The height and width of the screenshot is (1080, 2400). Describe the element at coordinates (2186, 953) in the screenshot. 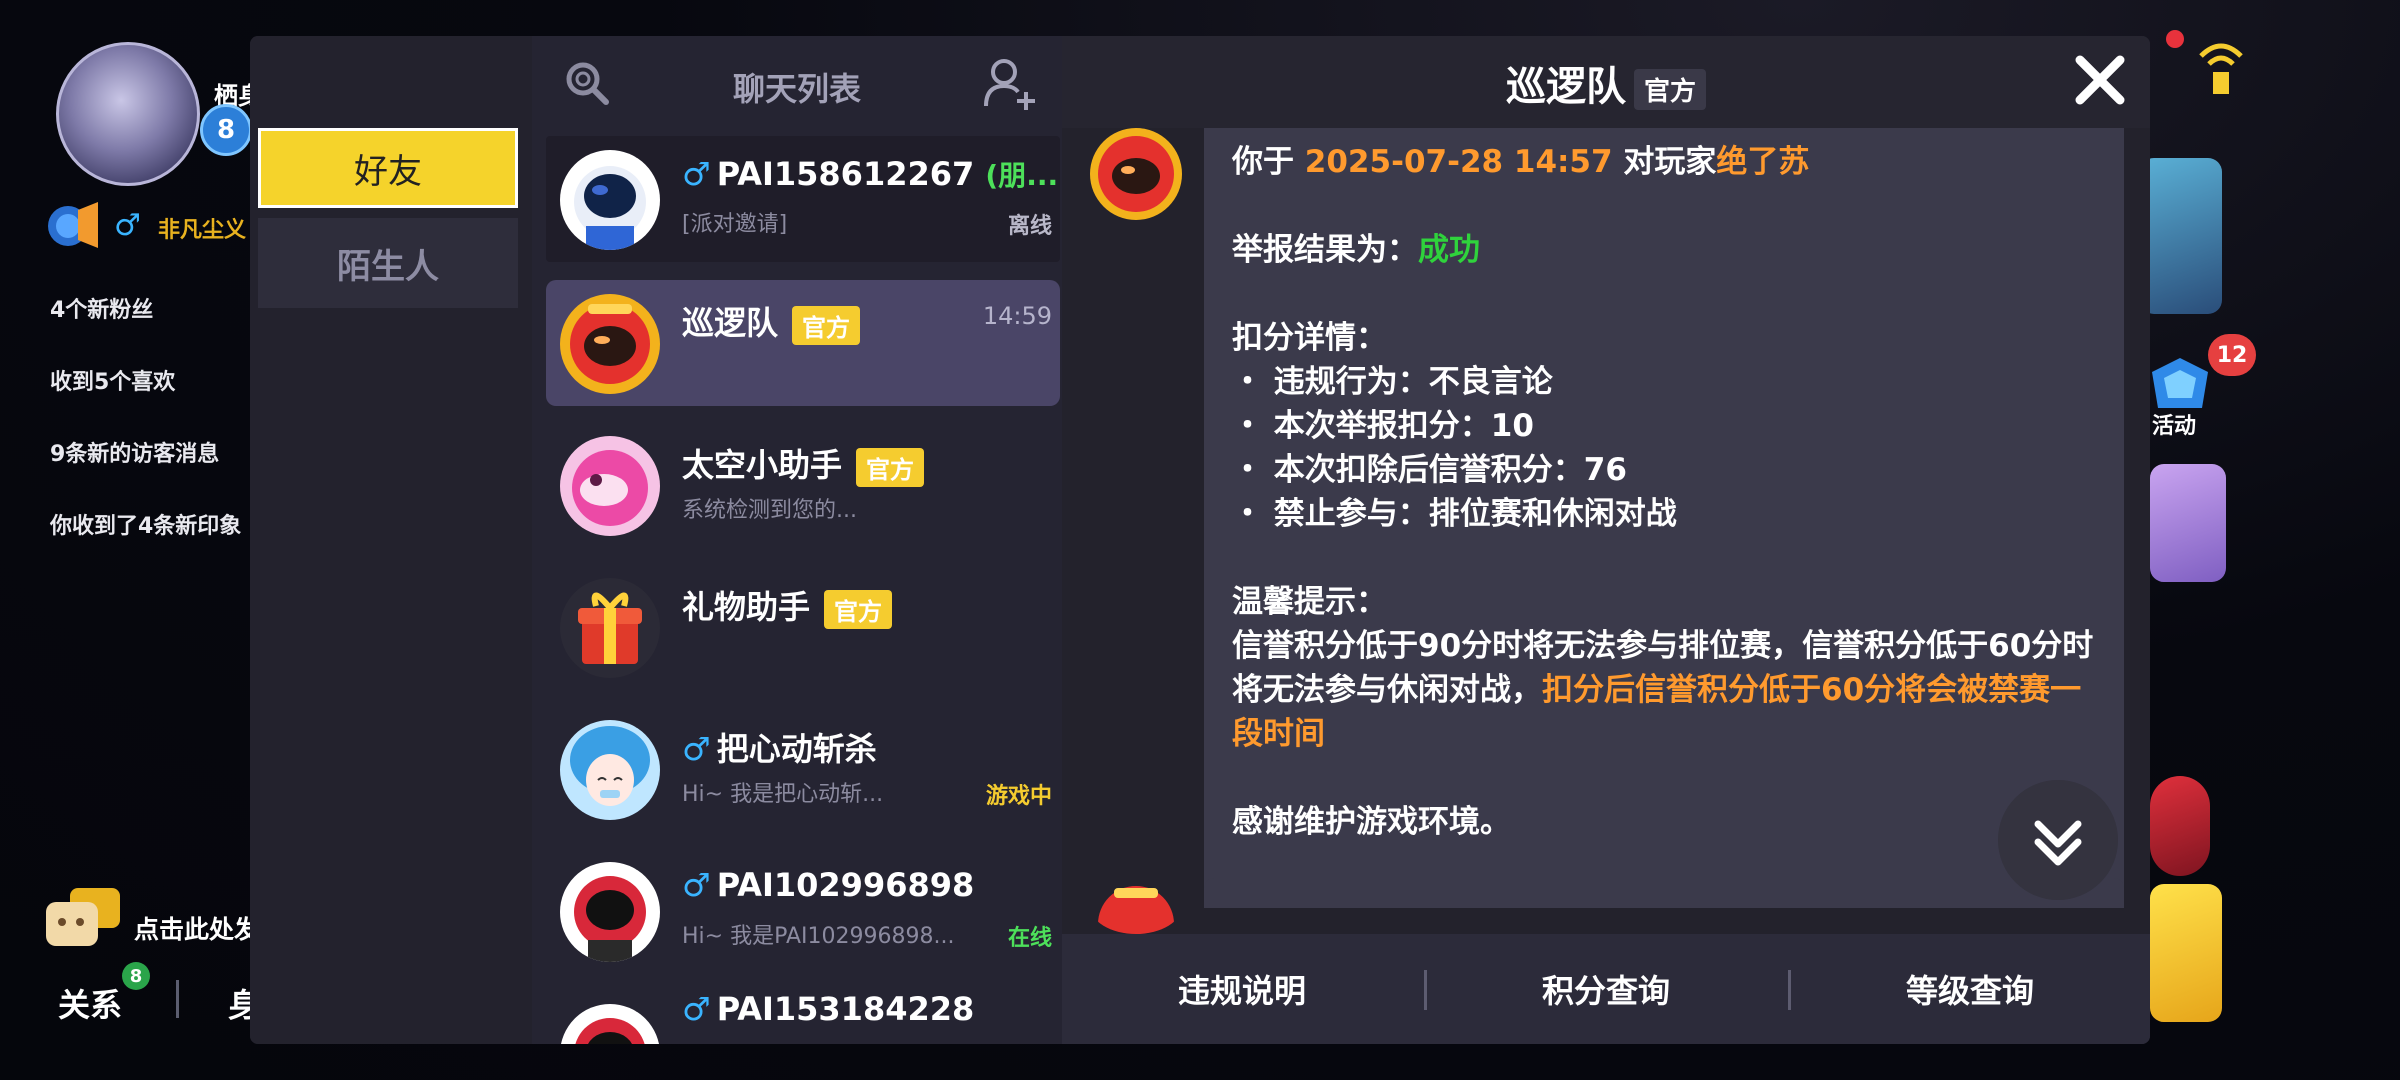

I see `yellow-card` at that location.